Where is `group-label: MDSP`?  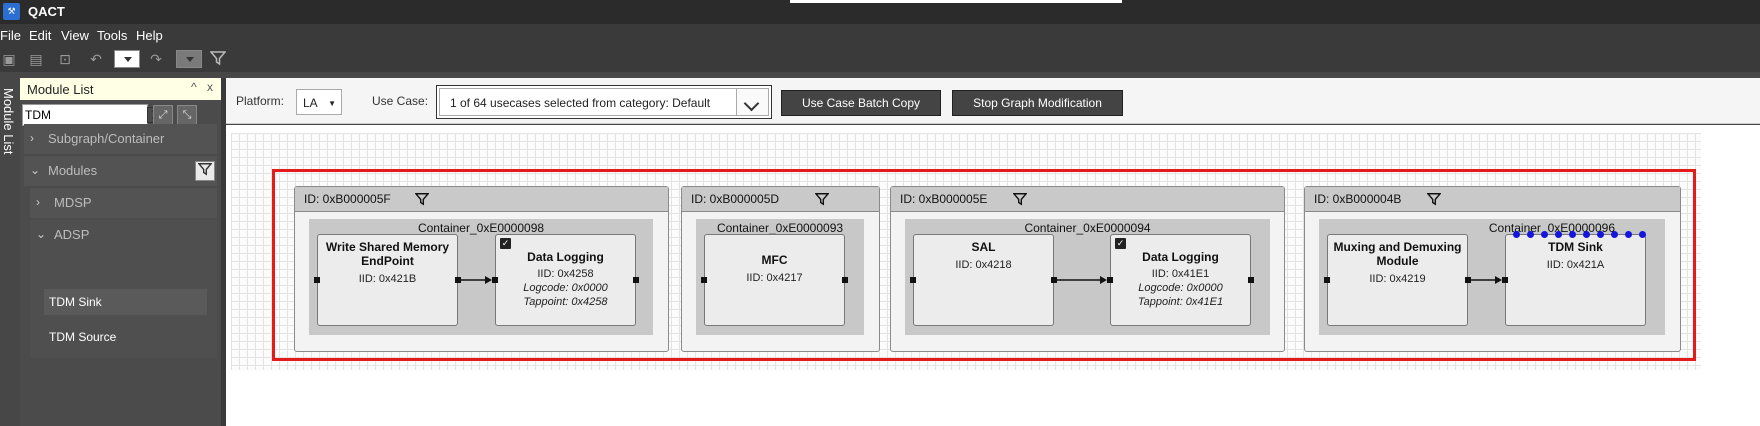
group-label: MDSP is located at coordinates (73, 202).